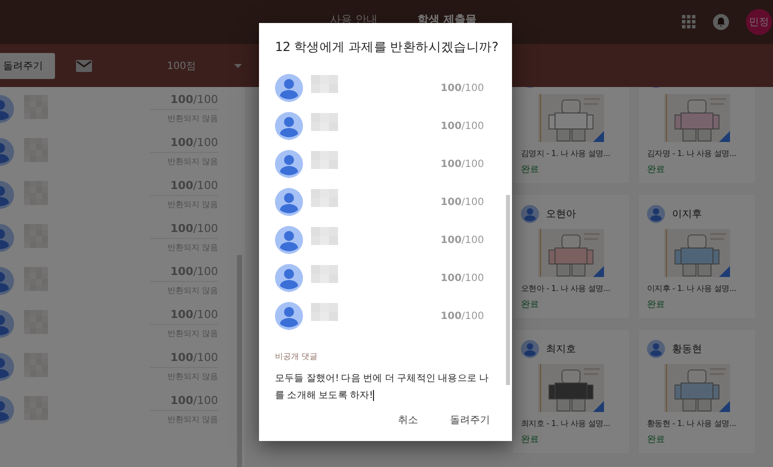 The image size is (773, 467). Describe the element at coordinates (687, 214) in the screenshot. I see `student-name: 이지후` at that location.